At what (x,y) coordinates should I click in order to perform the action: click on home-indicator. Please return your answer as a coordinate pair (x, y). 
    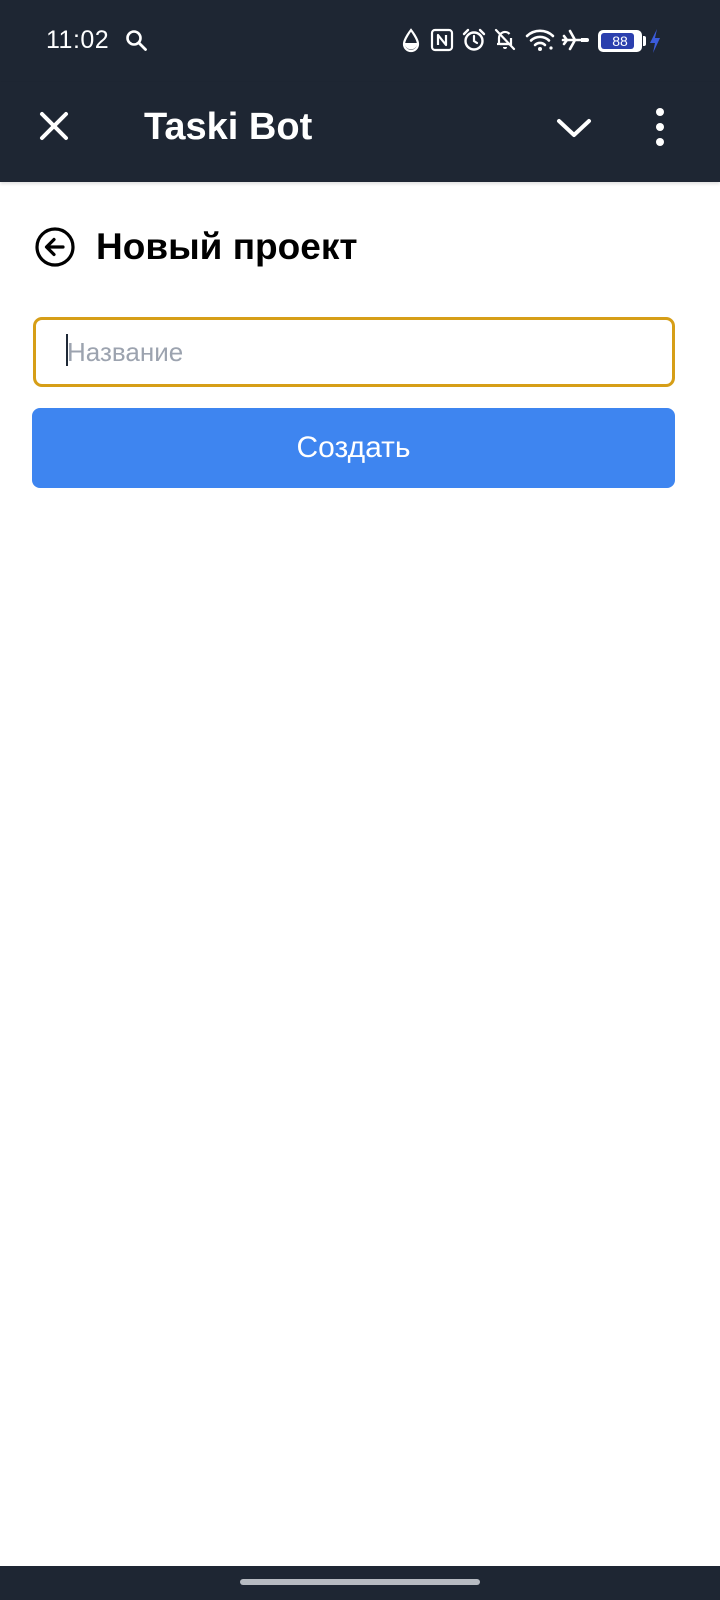
    Looking at the image, I should click on (360, 1582).